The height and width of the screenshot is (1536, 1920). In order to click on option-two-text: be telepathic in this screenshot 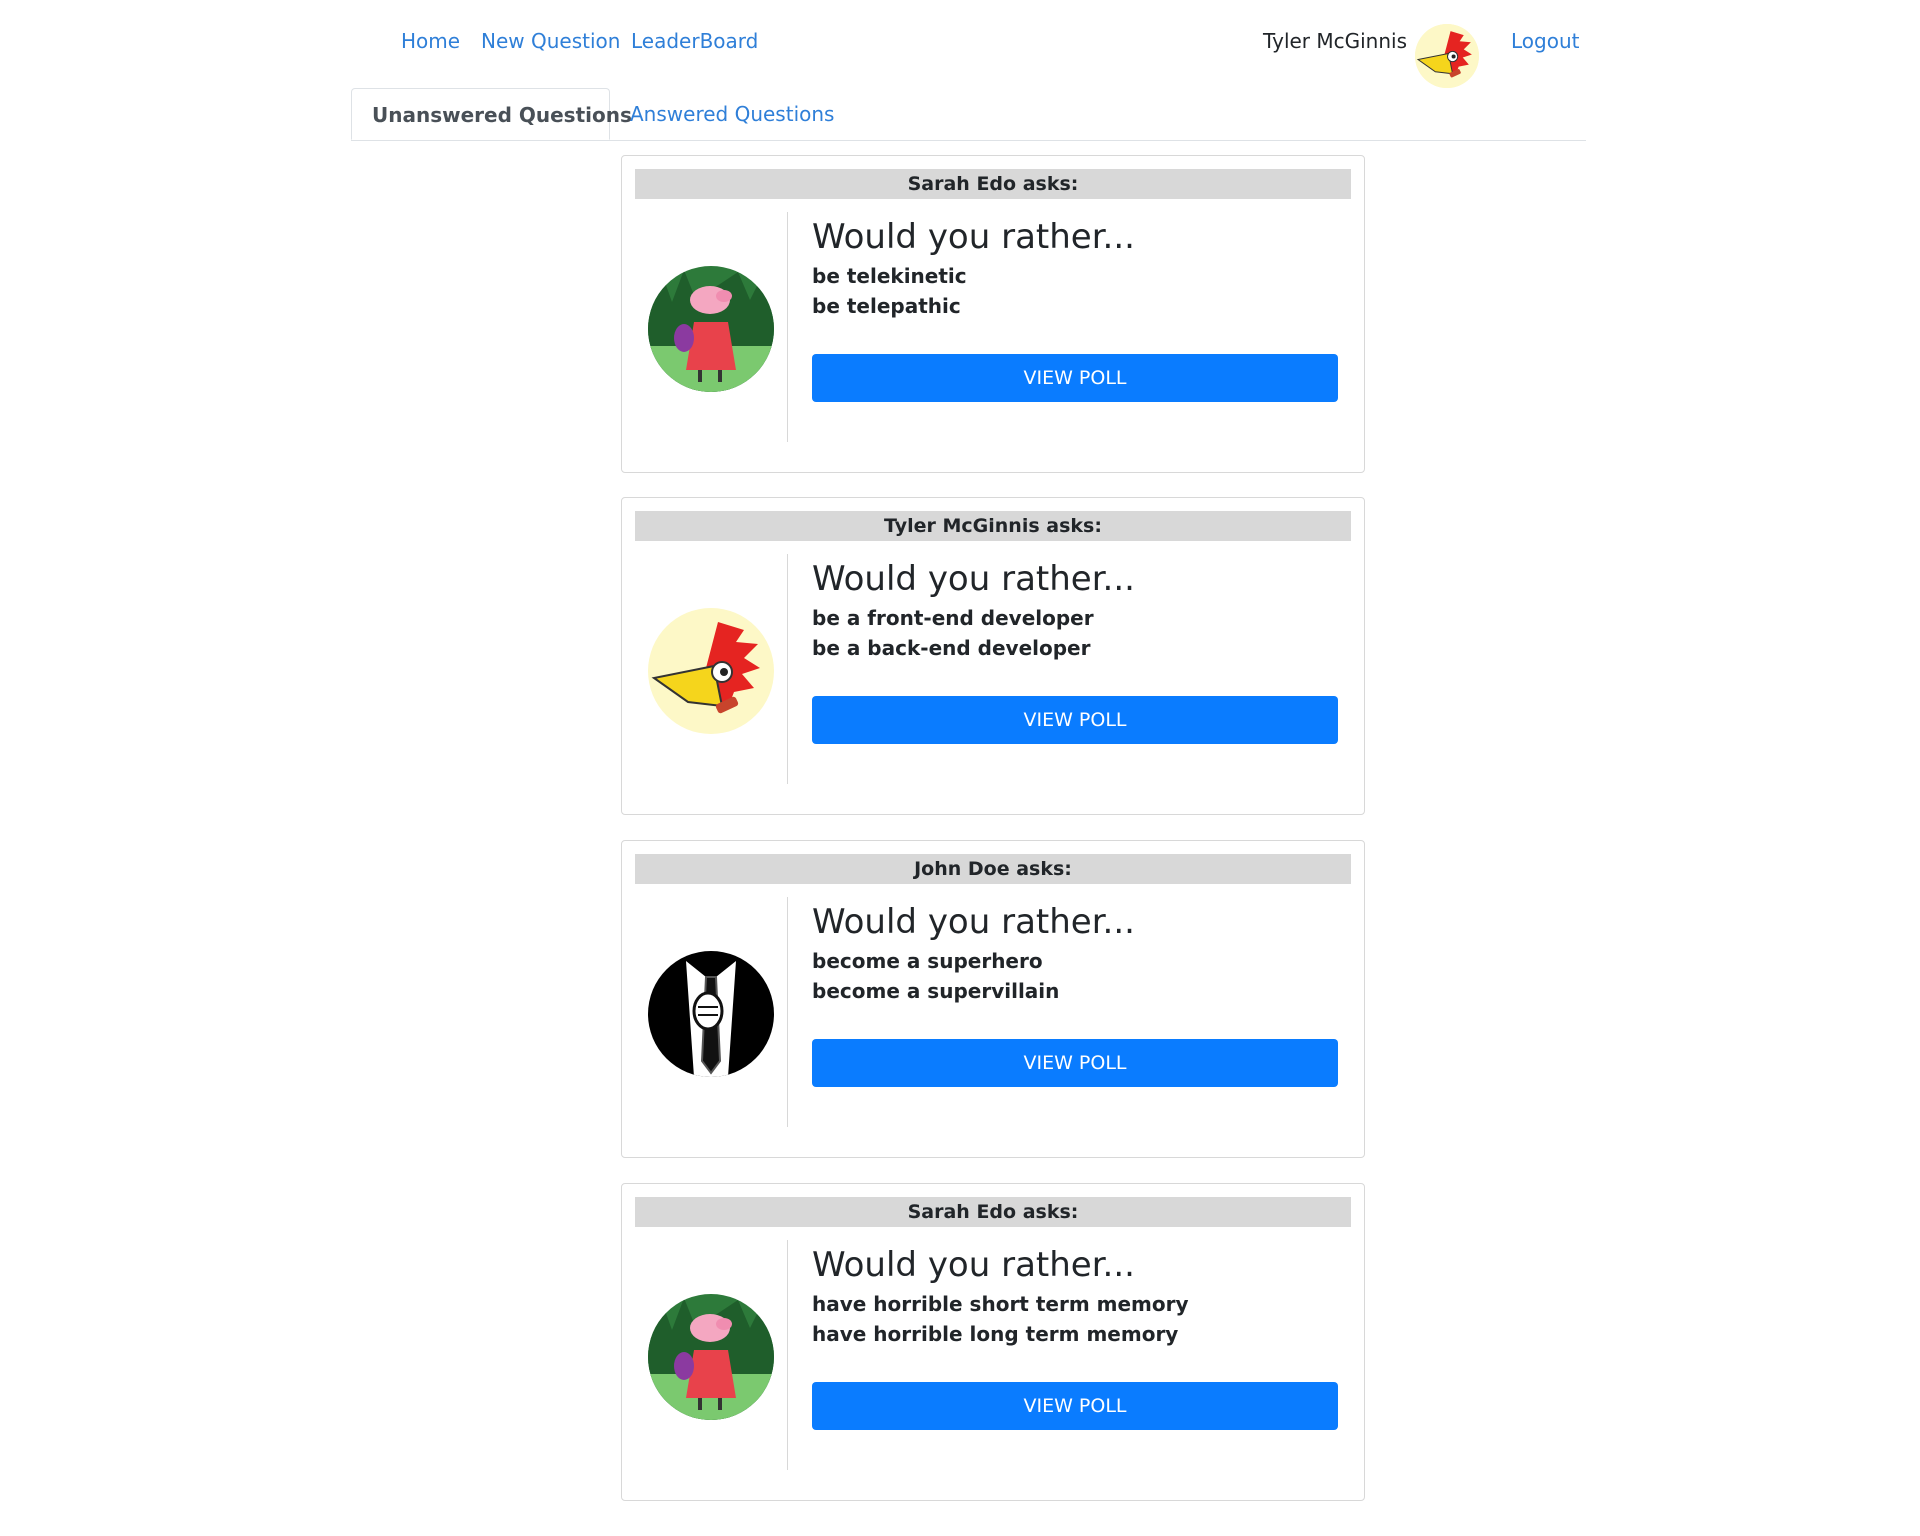, I will do `click(886, 306)`.